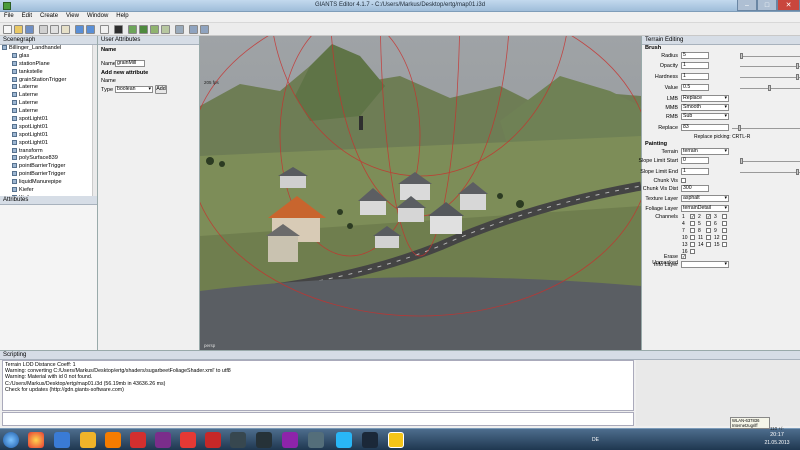 The image size is (800, 450). What do you see at coordinates (595, 440) in the screenshot?
I see `language-indicator: DE` at bounding box center [595, 440].